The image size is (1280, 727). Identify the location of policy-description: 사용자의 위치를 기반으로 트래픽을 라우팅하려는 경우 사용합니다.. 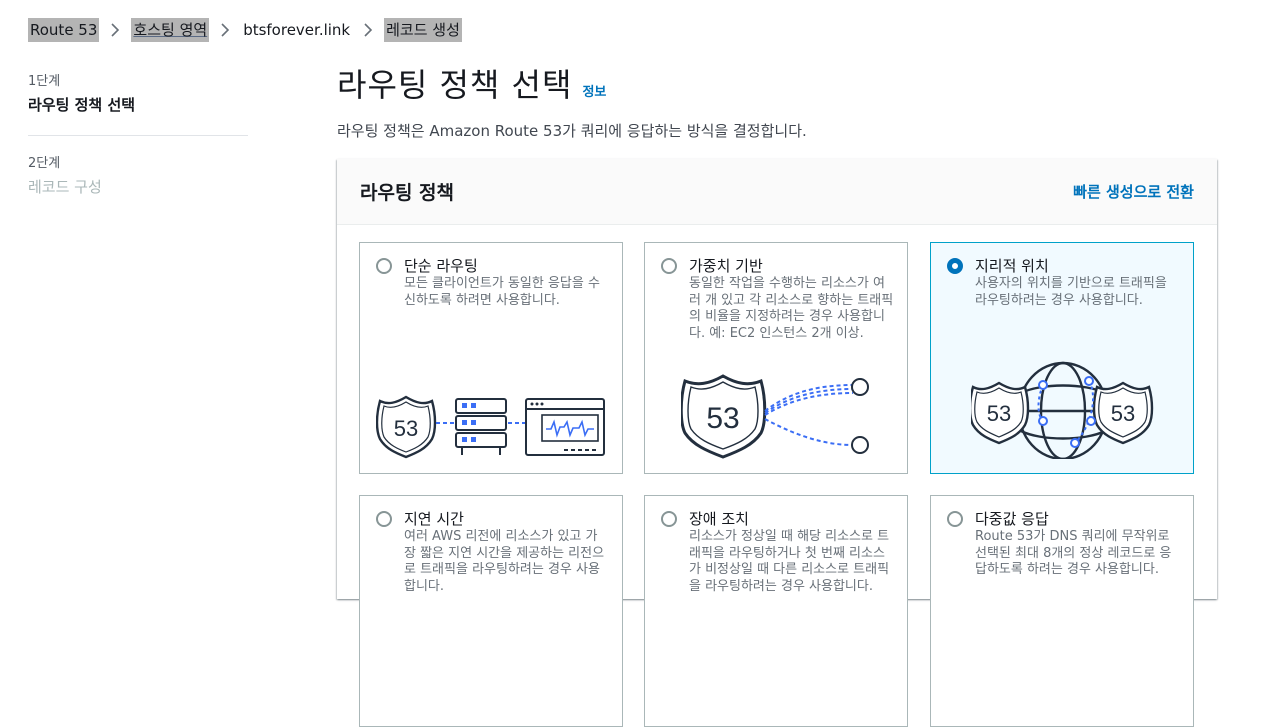
(1071, 292).